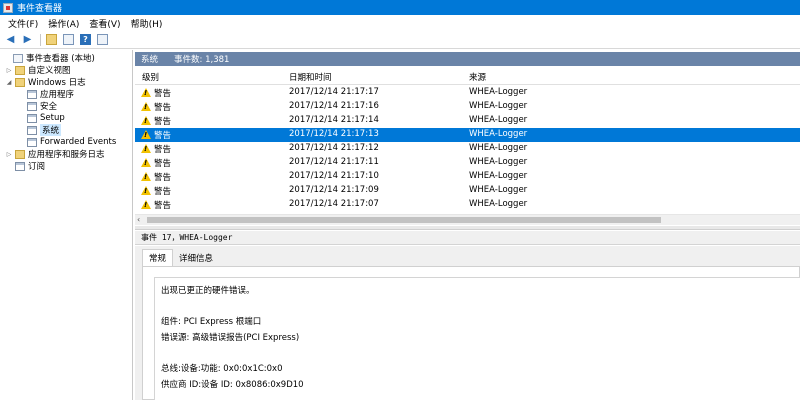 This screenshot has height=400, width=800. I want to click on table-row: 警告 2017/12/14 21:17:12 WHEA-Logger, so click(467, 149).